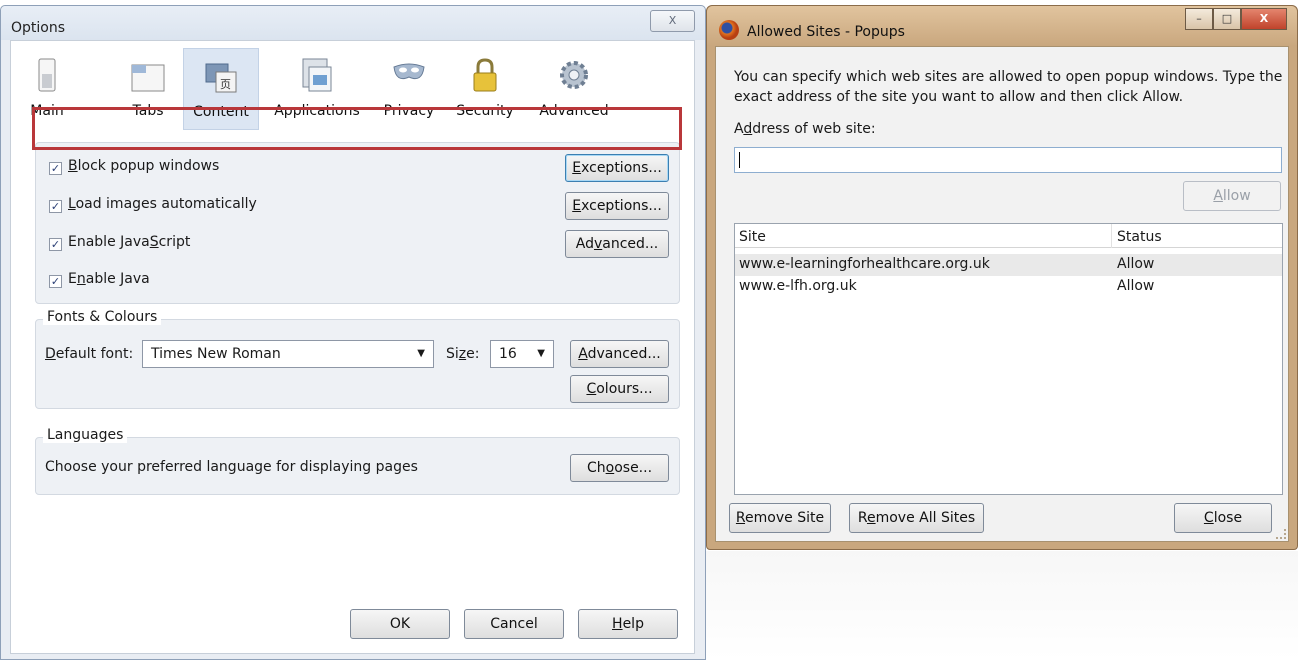 The width and height of the screenshot is (1298, 660). Describe the element at coordinates (598, 244) in the screenshot. I see `js-advanced-accel: v` at that location.